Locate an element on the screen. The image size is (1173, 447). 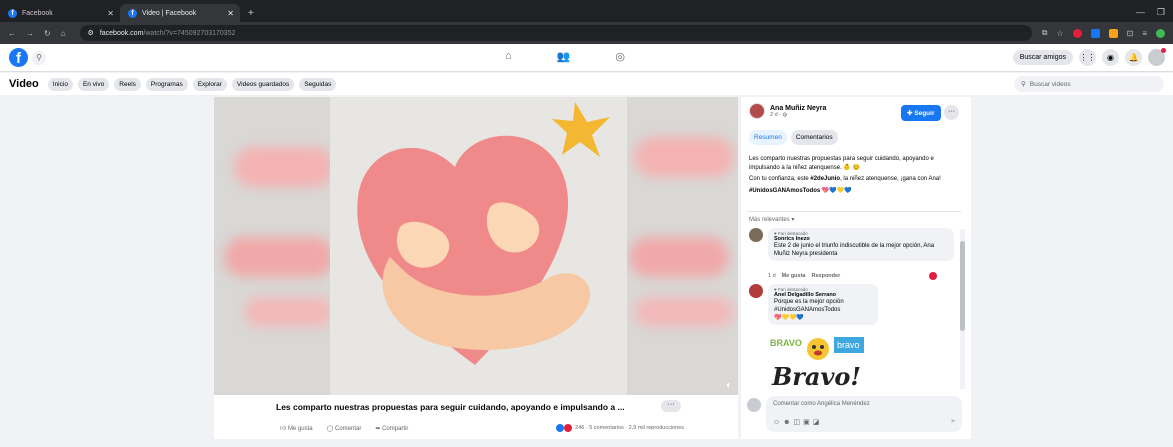
comment-meta: 1 d Me gusta Responder is located at coordinates (804, 276).